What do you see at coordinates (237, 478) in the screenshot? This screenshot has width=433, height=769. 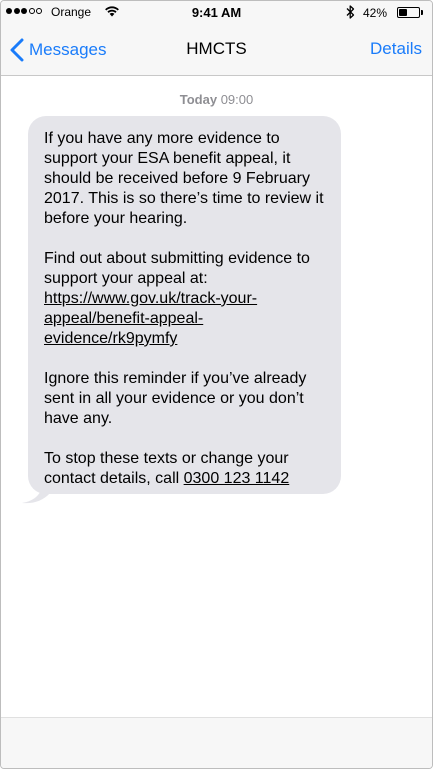 I see `phone-number-link: 0300 123 1142` at bounding box center [237, 478].